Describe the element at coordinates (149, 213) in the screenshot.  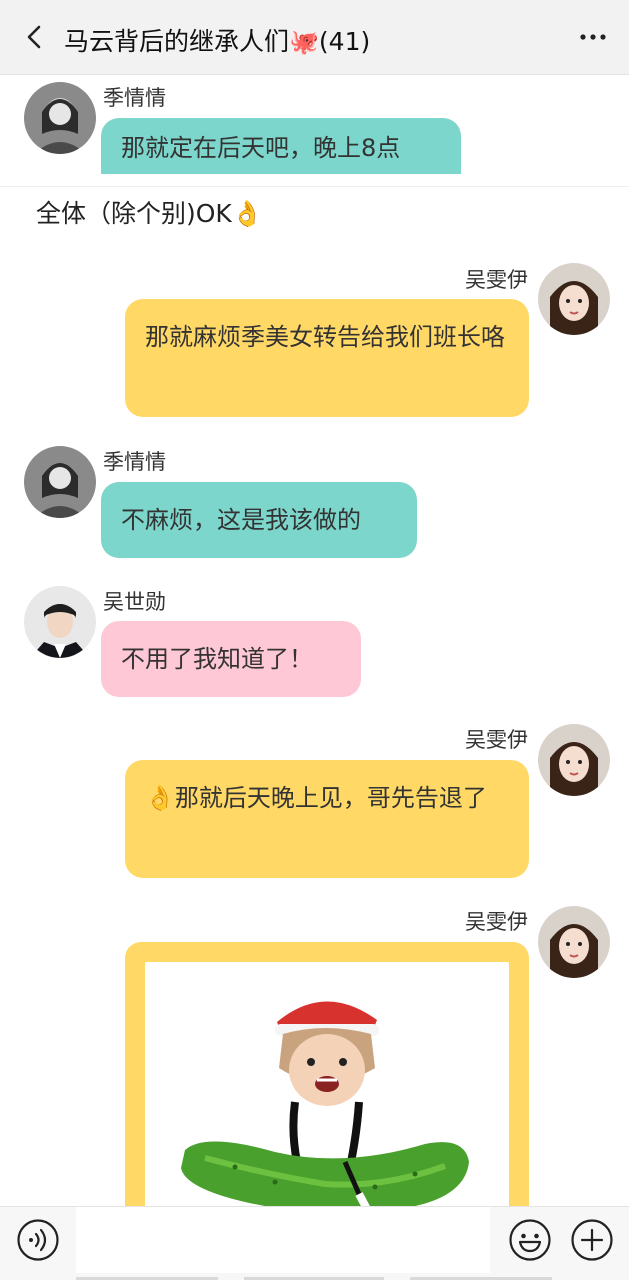
I see `notice-text: 全体（除个别)OK👌` at that location.